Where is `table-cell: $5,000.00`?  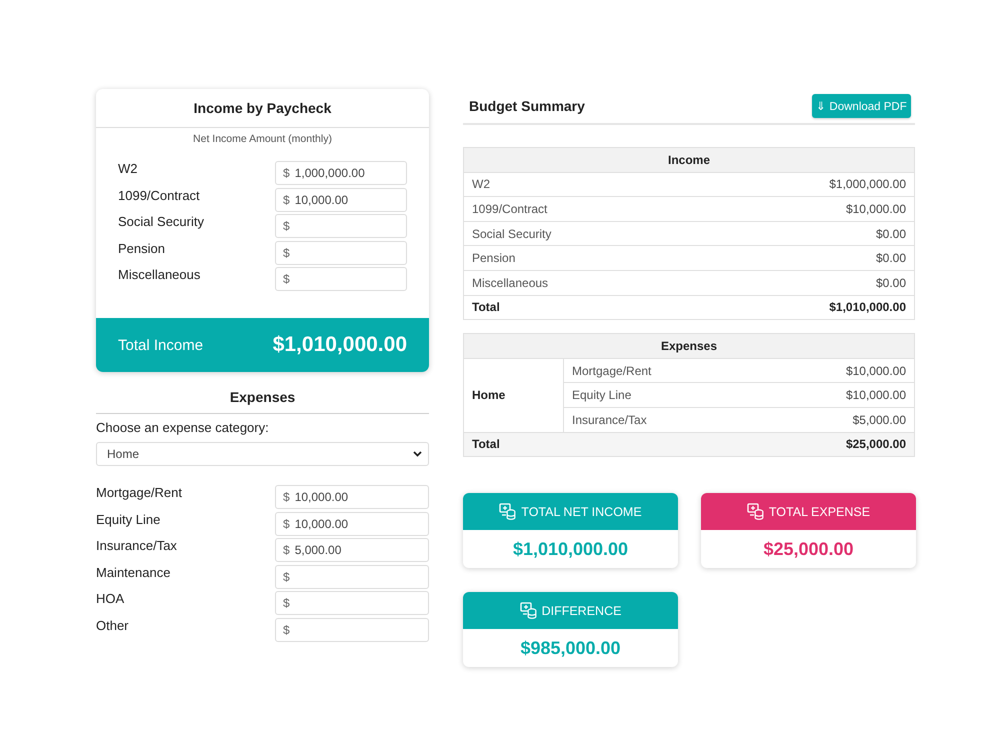 table-cell: $5,000.00 is located at coordinates (836, 419).